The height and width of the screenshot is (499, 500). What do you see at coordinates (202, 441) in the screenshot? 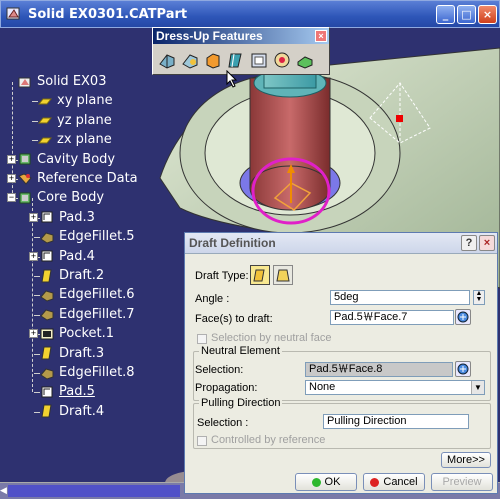
I see `controlled-by-reference-checkbox` at bounding box center [202, 441].